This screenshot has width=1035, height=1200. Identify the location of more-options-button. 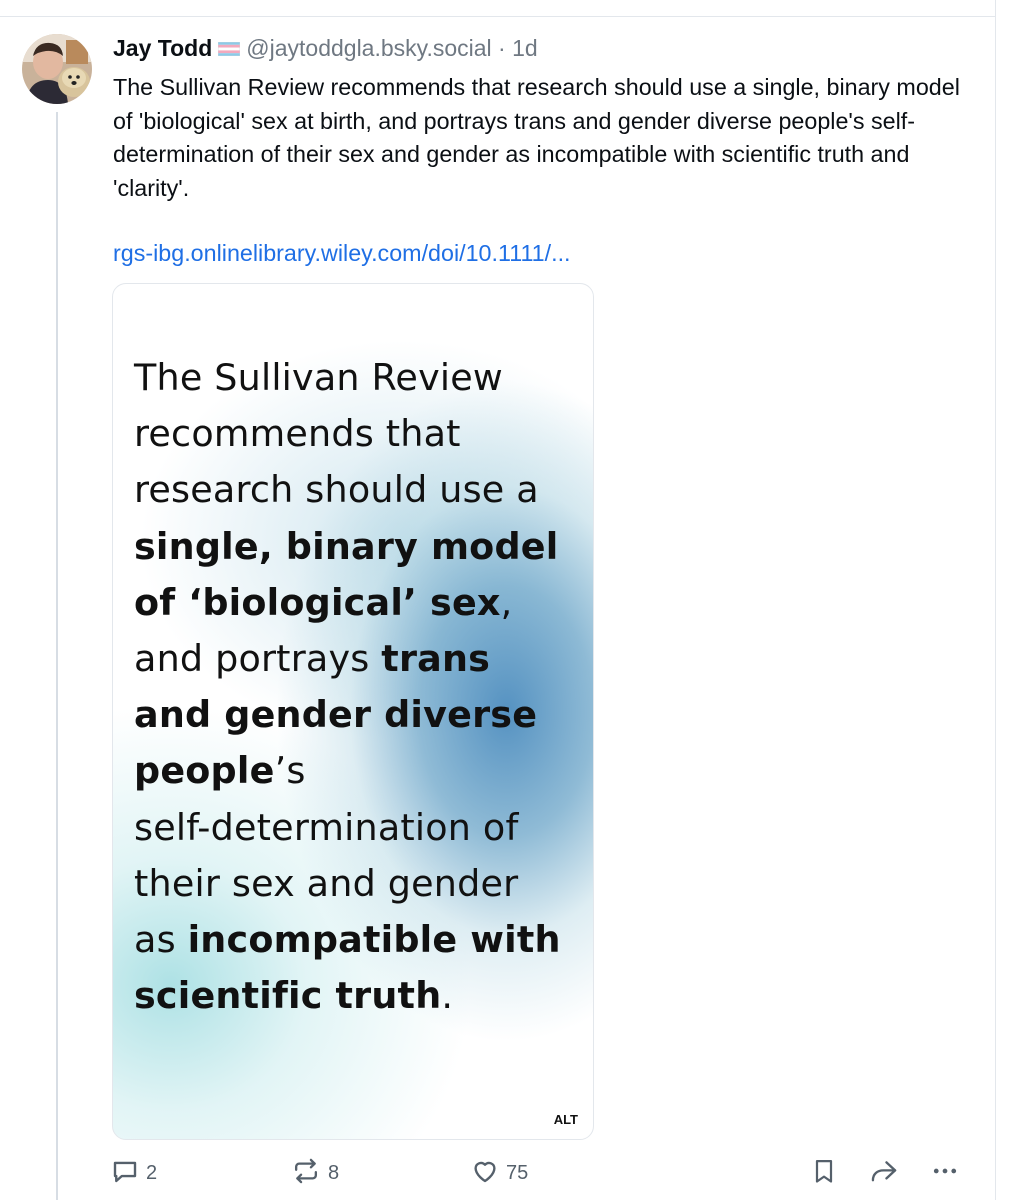
(945, 1173).